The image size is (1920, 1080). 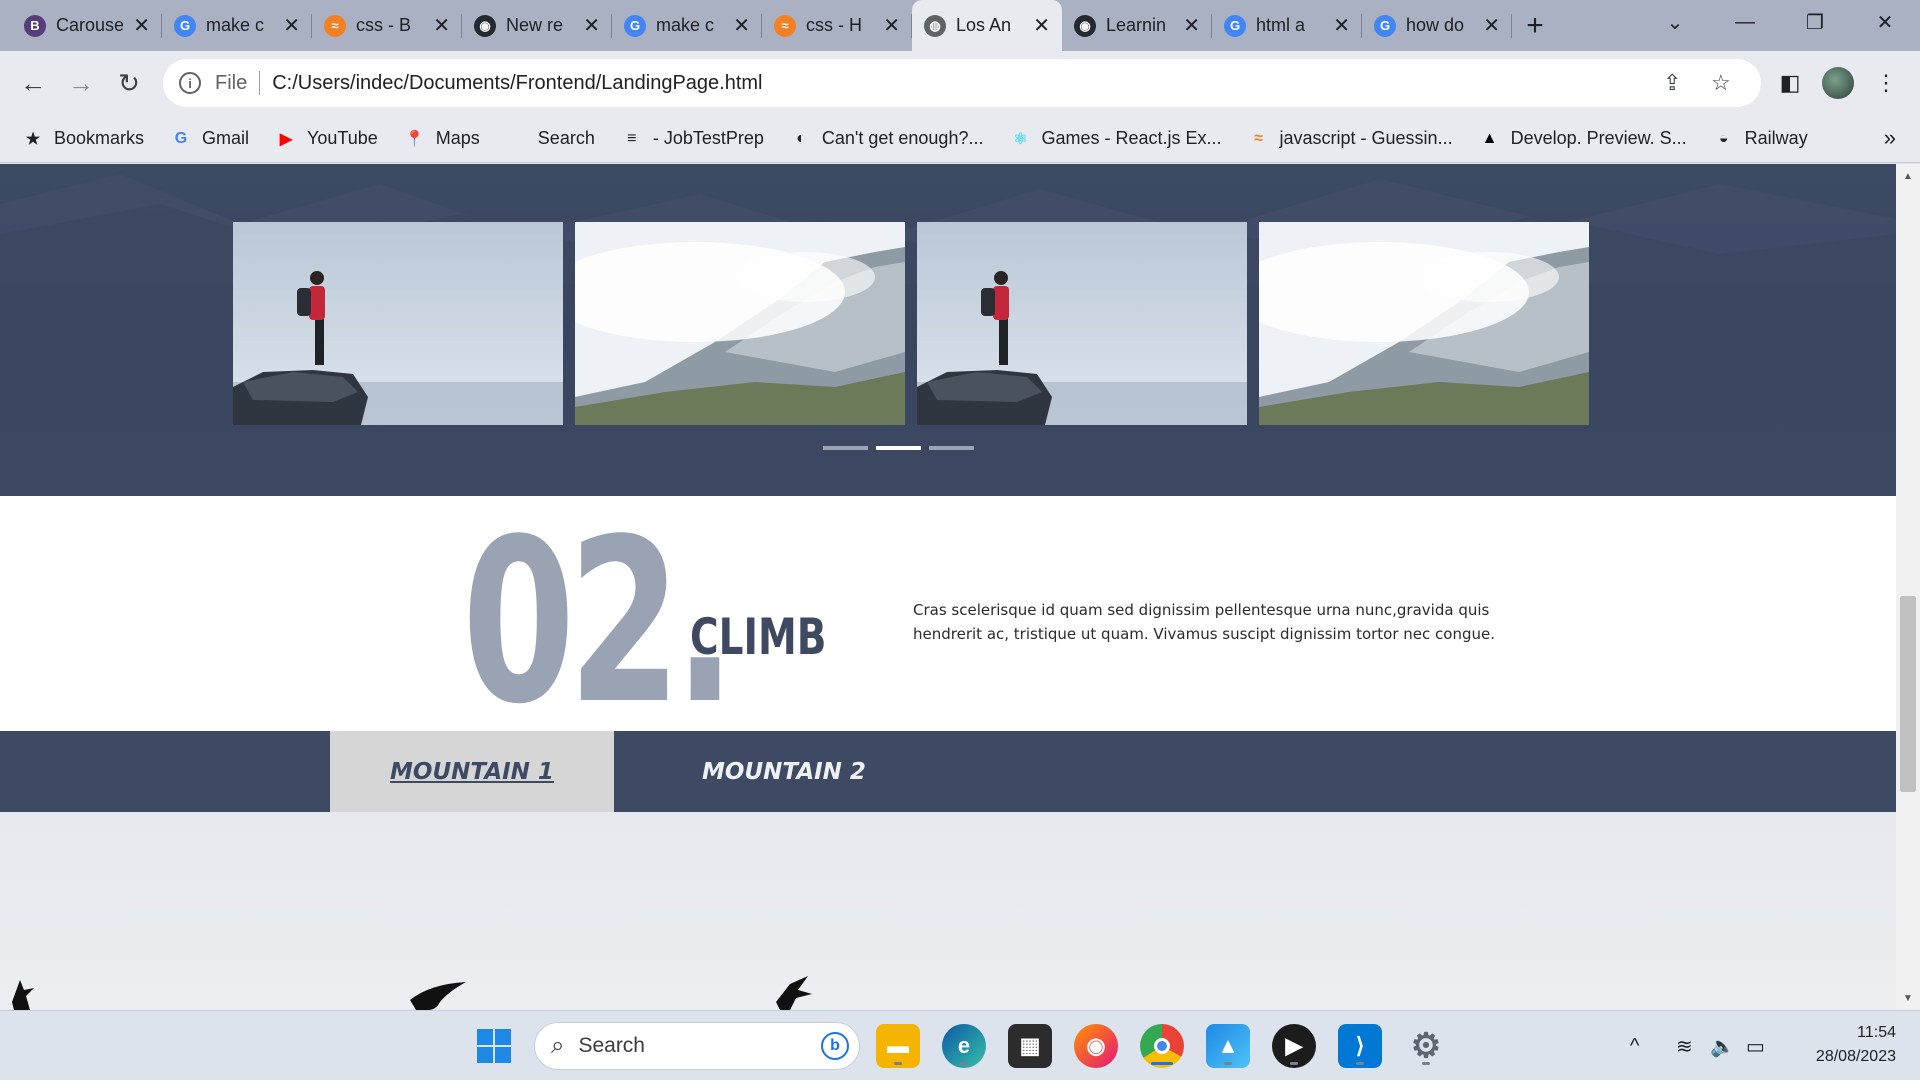 I want to click on youtube-icon: ▶, so click(x=286, y=139).